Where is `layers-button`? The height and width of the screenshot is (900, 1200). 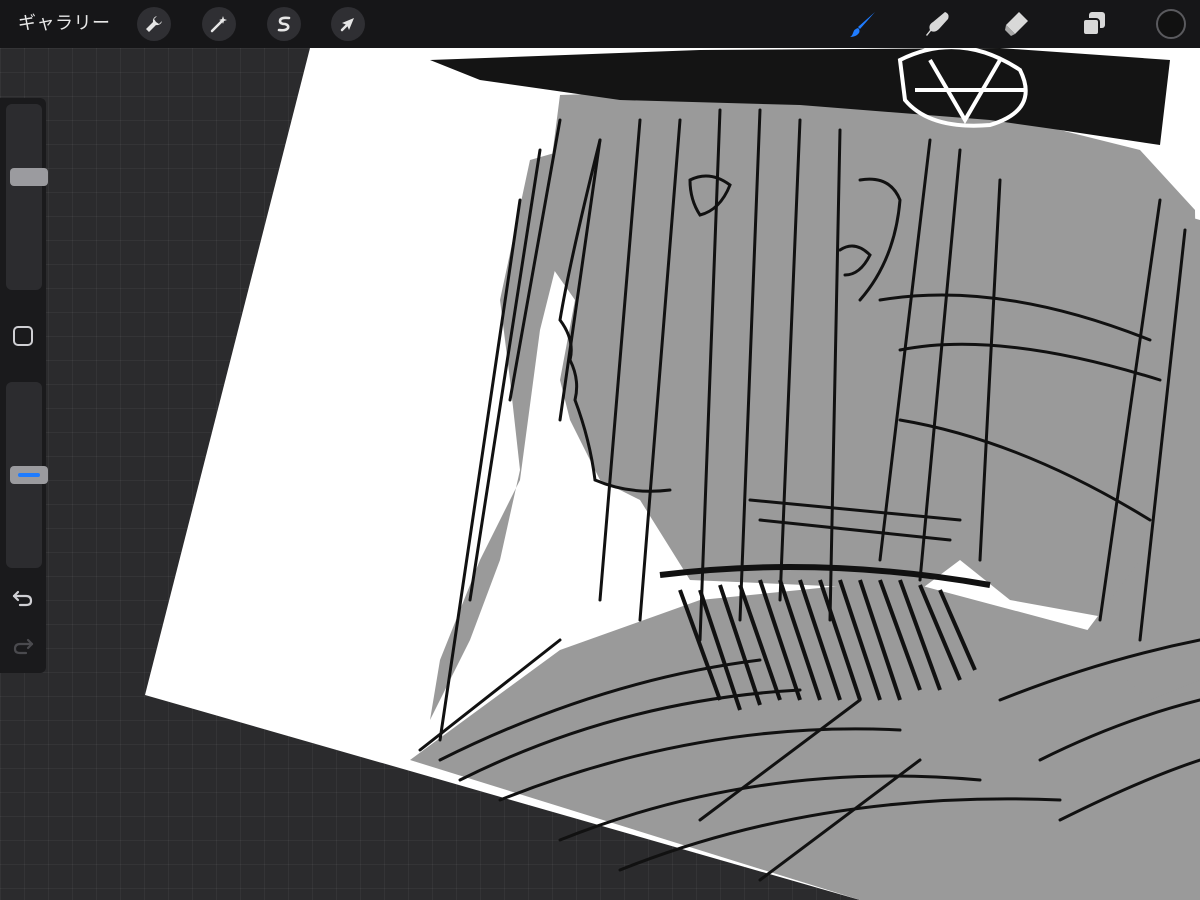
layers-button is located at coordinates (1094, 24).